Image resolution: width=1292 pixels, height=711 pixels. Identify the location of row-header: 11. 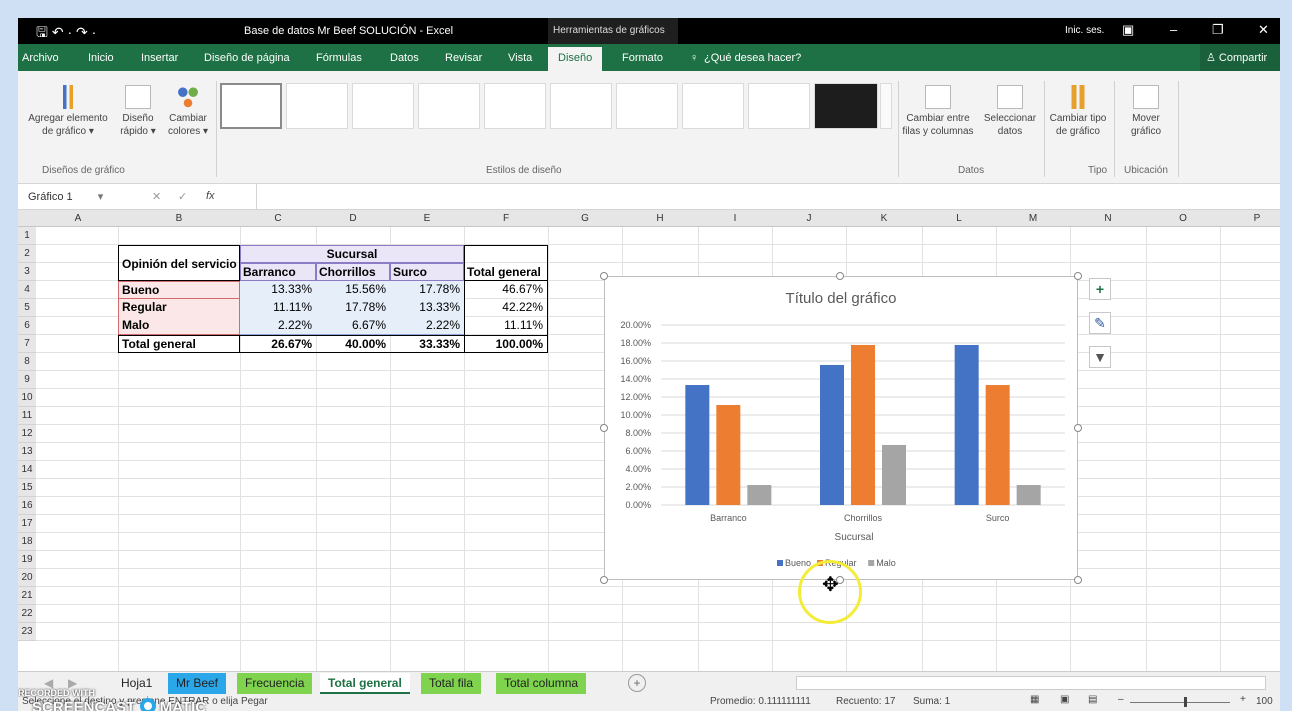
(27, 416).